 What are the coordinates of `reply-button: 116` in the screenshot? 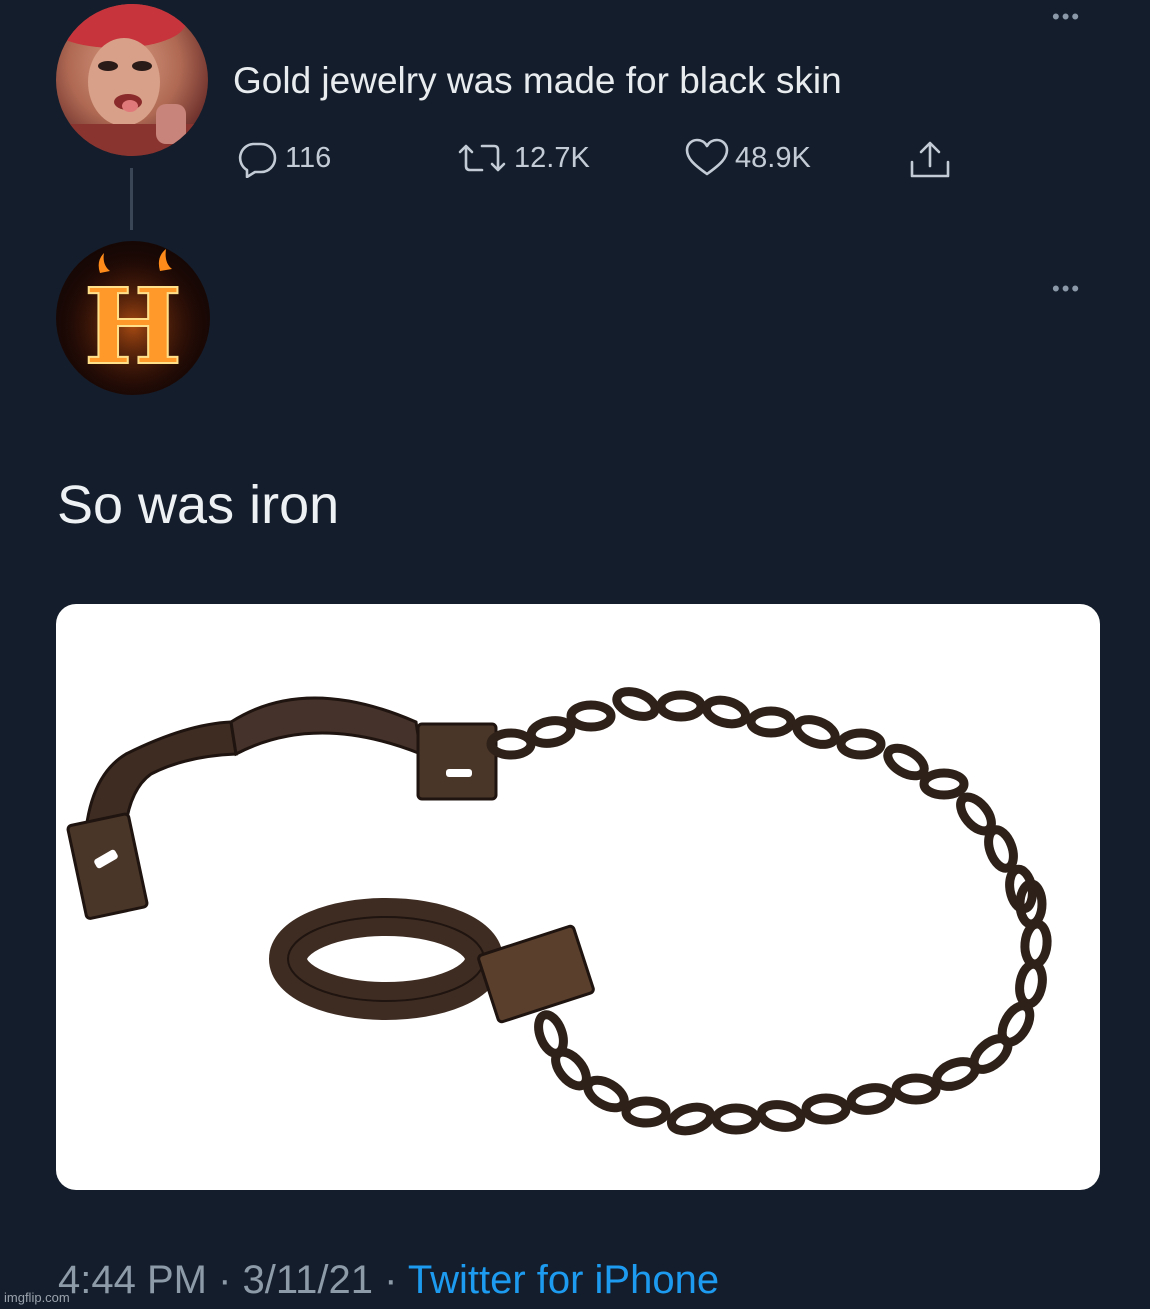 It's located at (283, 158).